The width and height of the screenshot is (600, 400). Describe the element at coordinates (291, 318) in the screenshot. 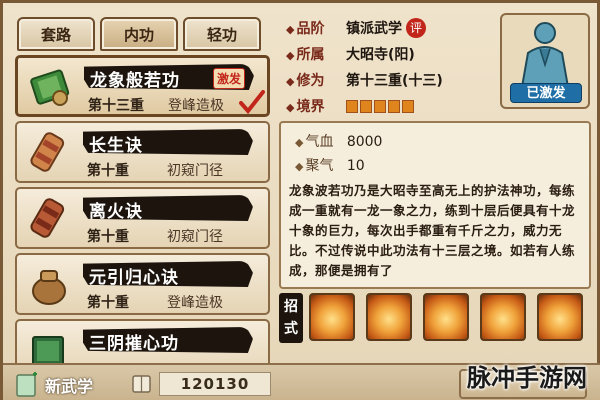

I see `moves-label: 招式` at that location.